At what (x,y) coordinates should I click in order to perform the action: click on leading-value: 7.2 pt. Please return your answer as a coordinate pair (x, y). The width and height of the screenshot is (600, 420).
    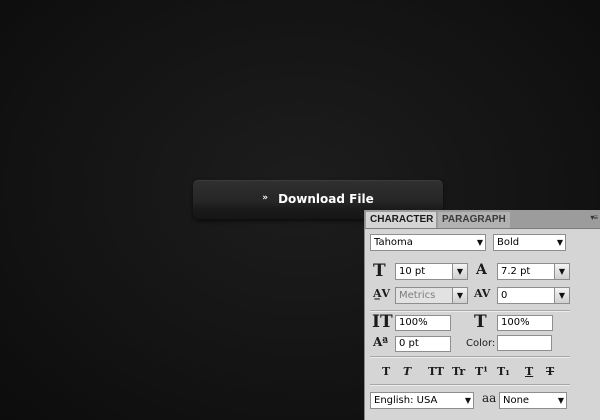
    Looking at the image, I should click on (516, 271).